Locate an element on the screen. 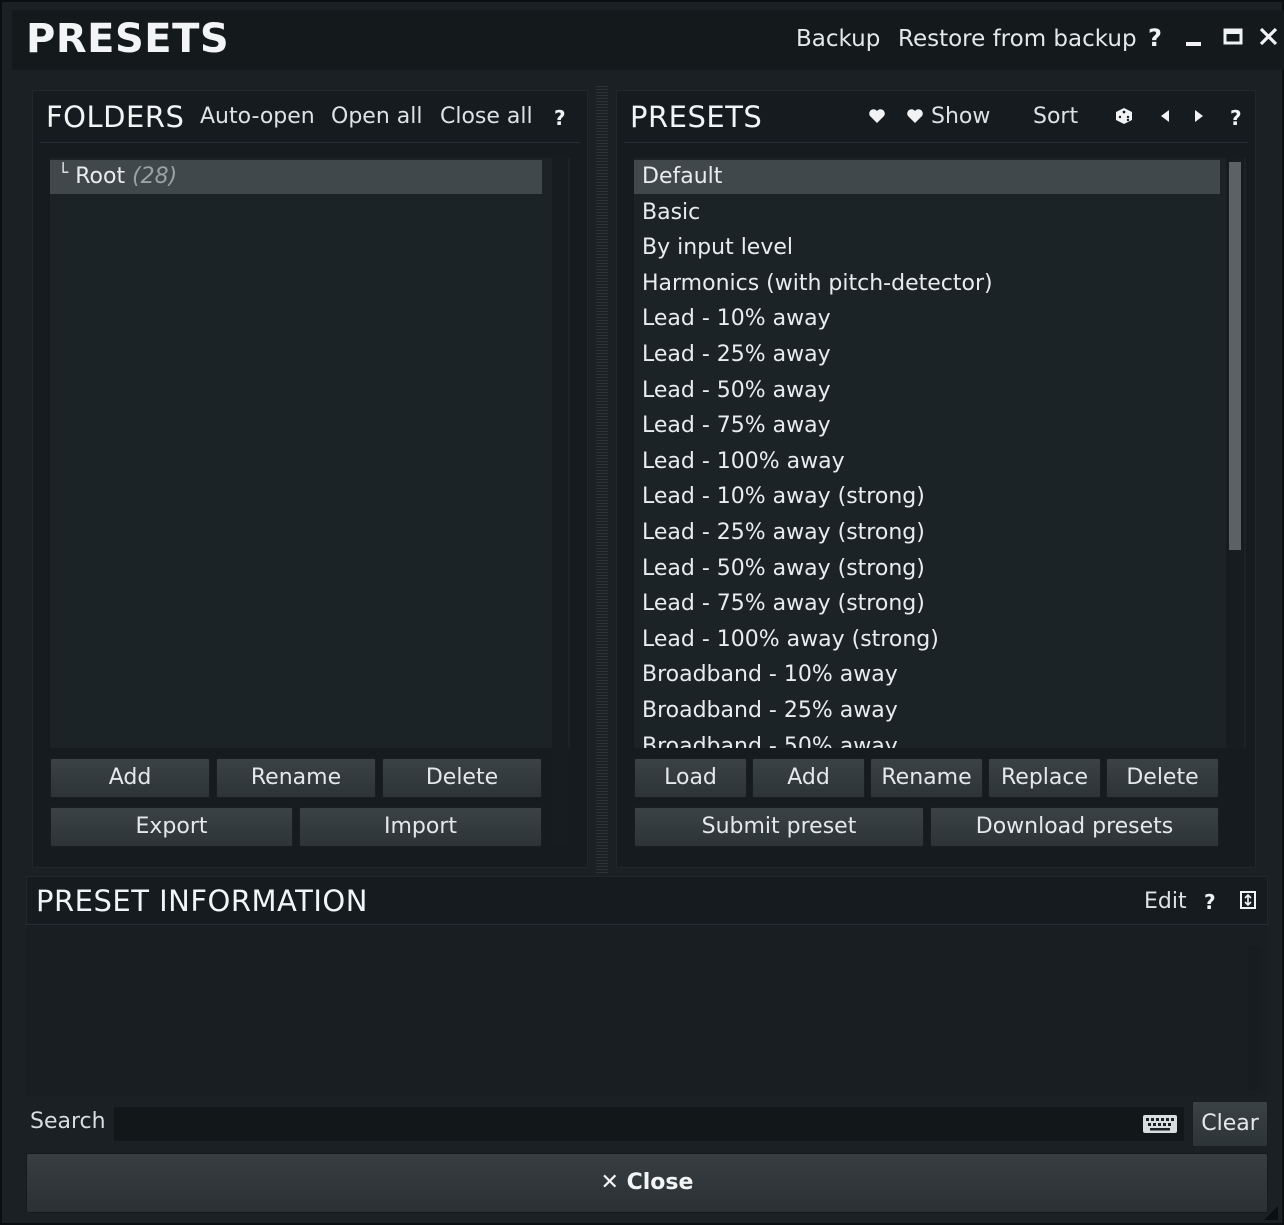 The height and width of the screenshot is (1225, 1284). search-input is located at coordinates (649, 1124).